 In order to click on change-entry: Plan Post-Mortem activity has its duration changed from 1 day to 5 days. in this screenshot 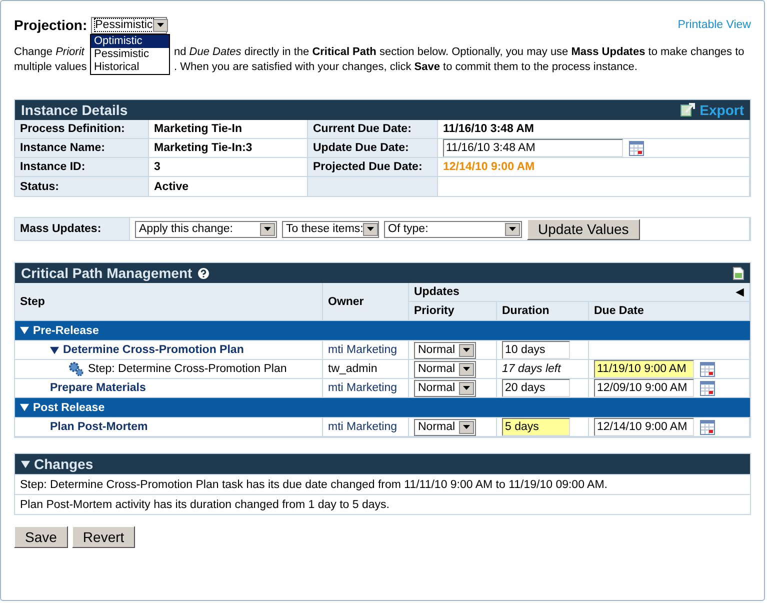, I will do `click(382, 504)`.